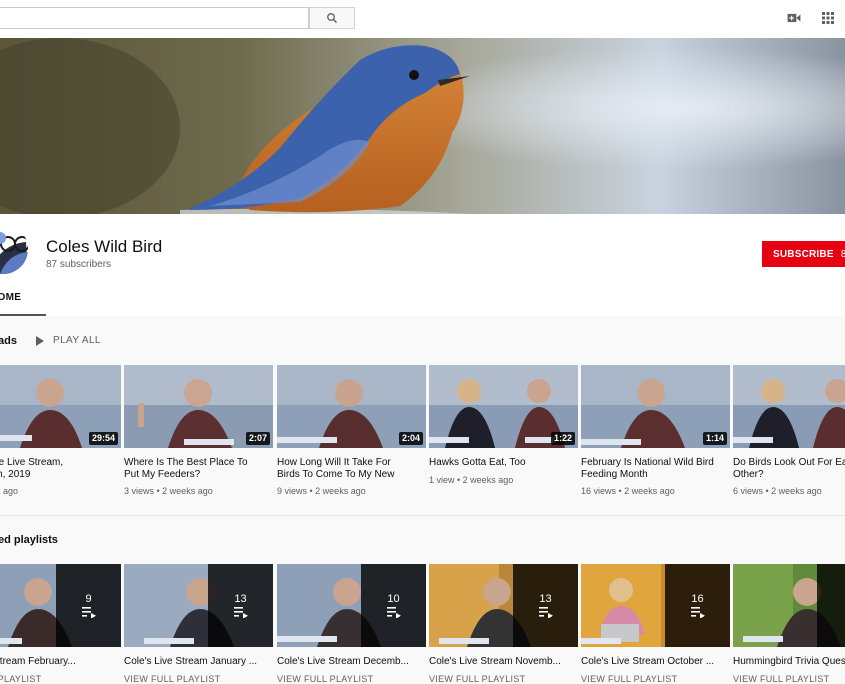 Image resolution: width=845 pixels, height=684 pixels. Describe the element at coordinates (789, 469) in the screenshot. I see `video-title: Do Birds Look Out For Ea Other?` at that location.